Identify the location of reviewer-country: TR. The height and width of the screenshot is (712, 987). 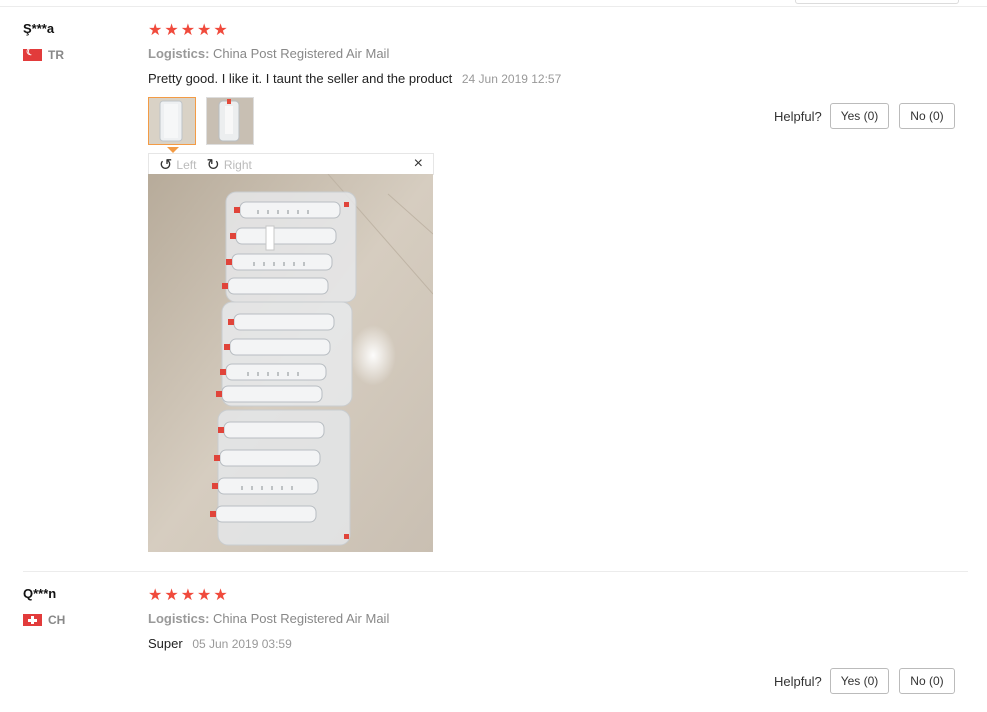
(43, 54).